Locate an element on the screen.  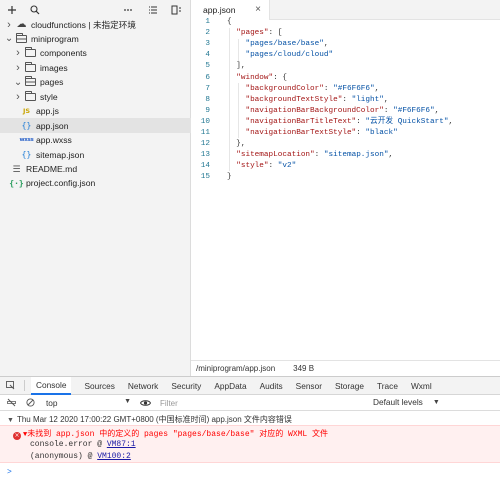
json-string: "云开发 QuickStart" is located at coordinates (407, 121).